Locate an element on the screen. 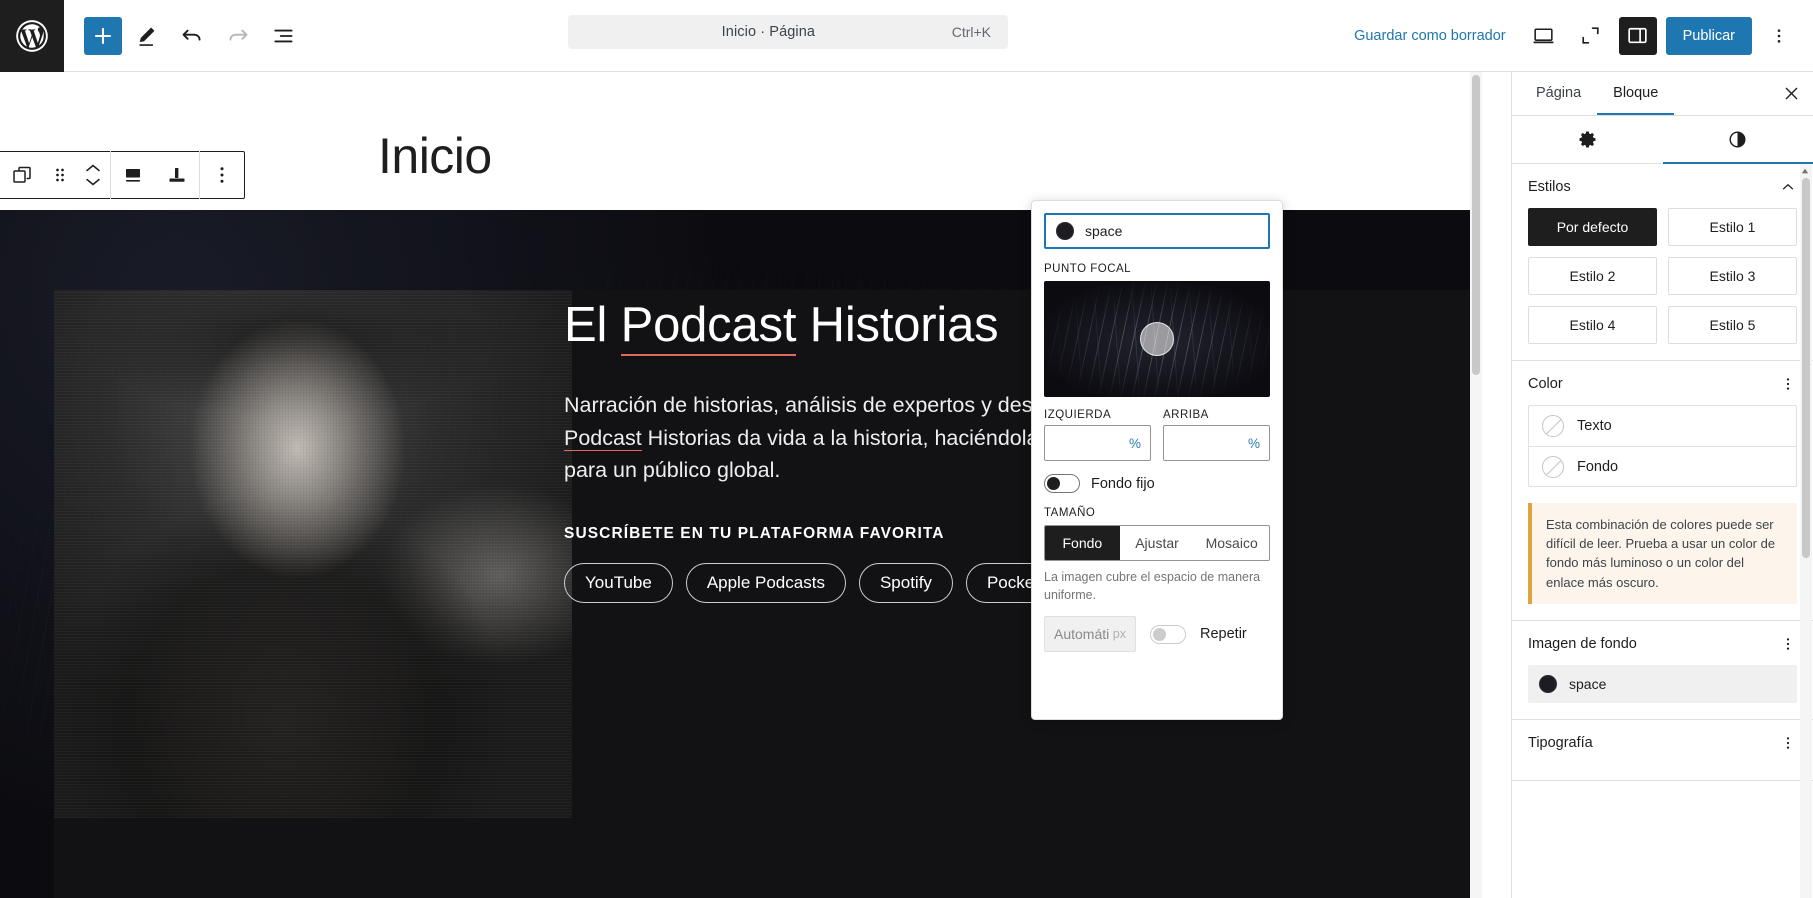 The image size is (1813, 898). repeat-label: Repetir is located at coordinates (1223, 634).